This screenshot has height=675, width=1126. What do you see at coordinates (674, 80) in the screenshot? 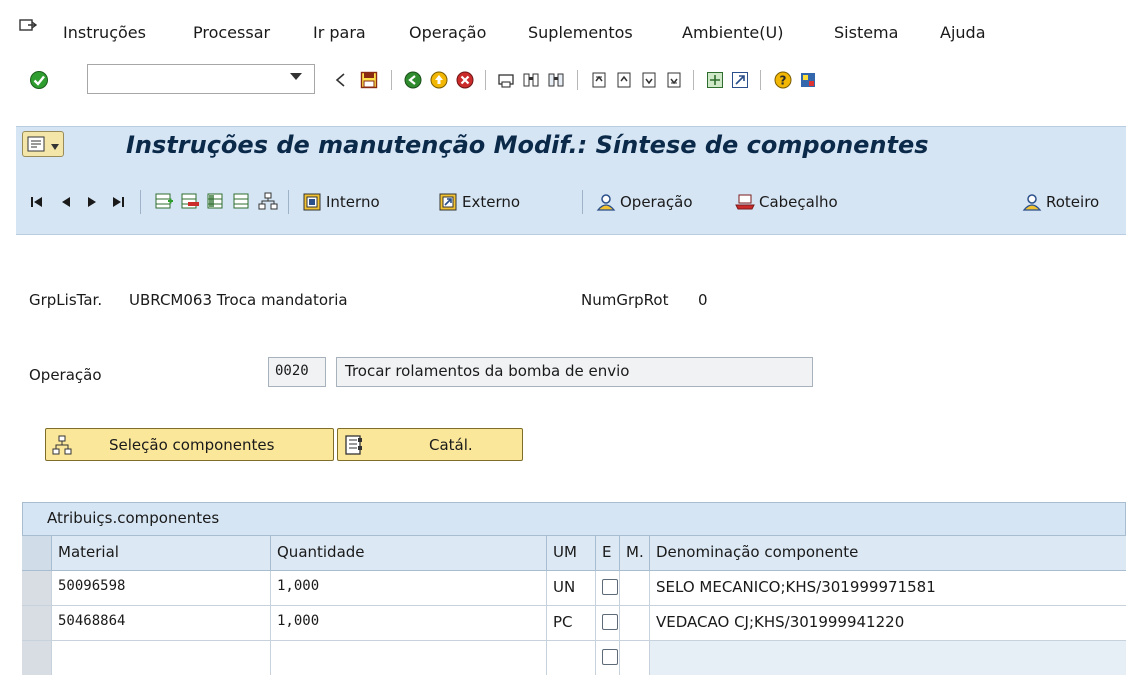
I see `last-page-icon` at bounding box center [674, 80].